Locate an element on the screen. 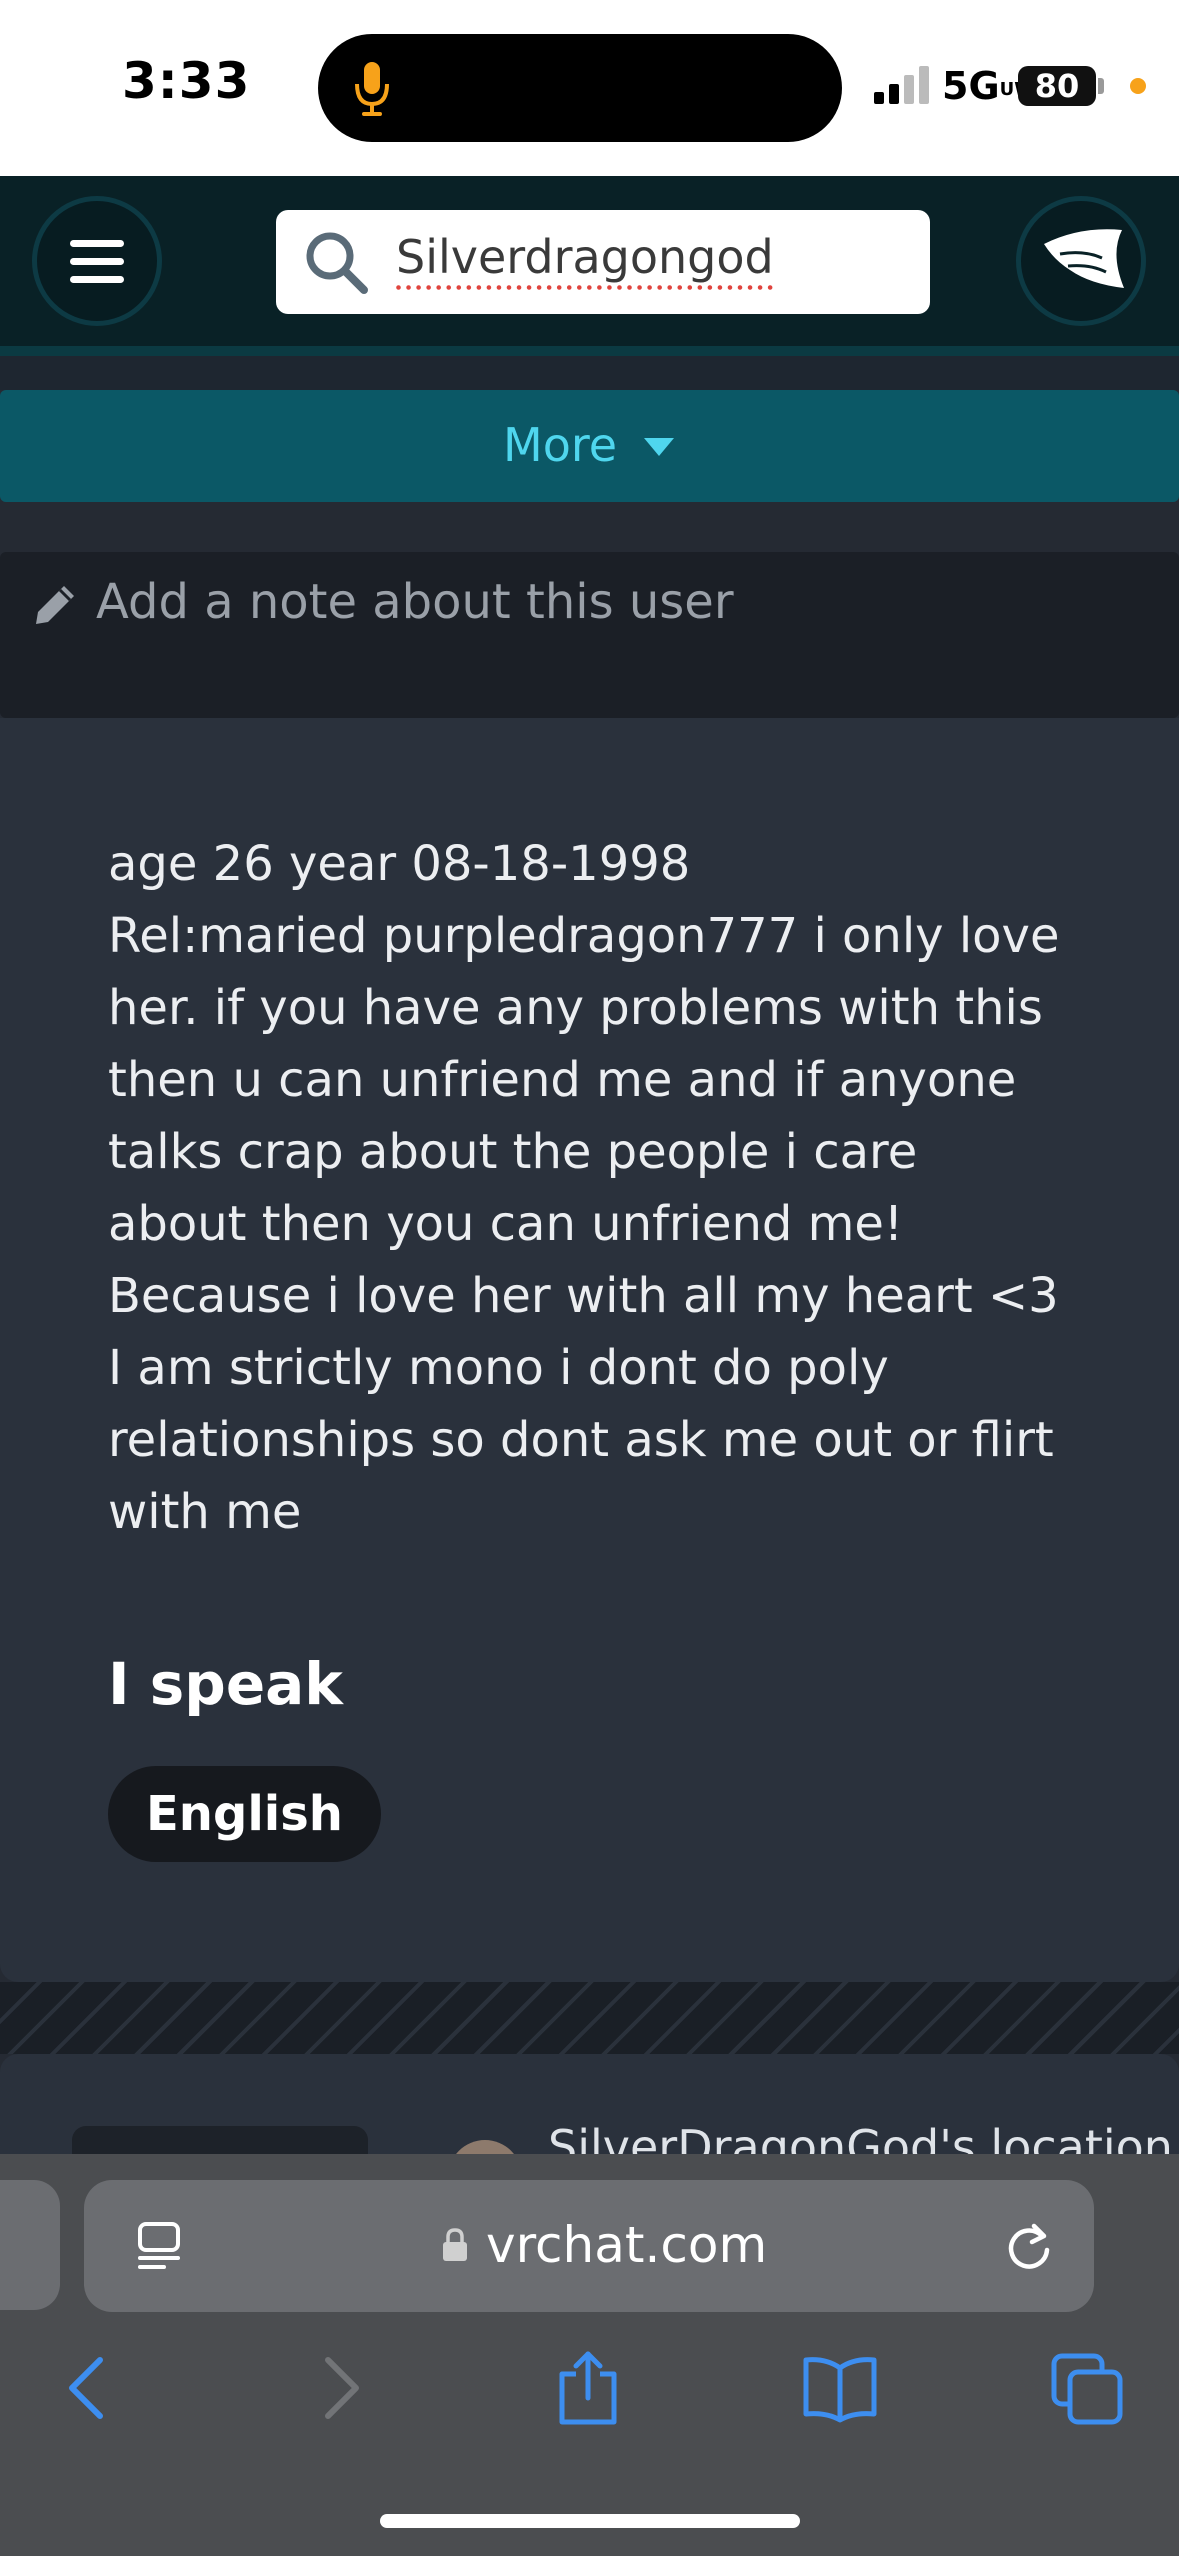  search-icon is located at coordinates (337, 263).